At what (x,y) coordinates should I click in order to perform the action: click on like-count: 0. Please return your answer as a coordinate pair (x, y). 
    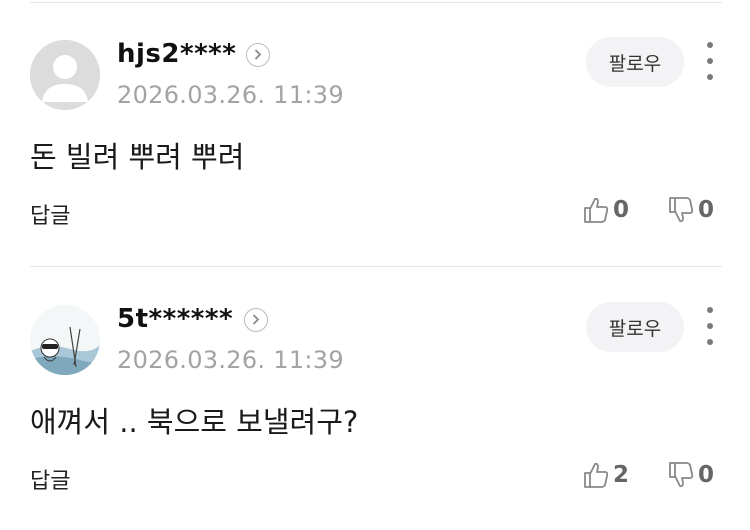
    Looking at the image, I should click on (621, 210).